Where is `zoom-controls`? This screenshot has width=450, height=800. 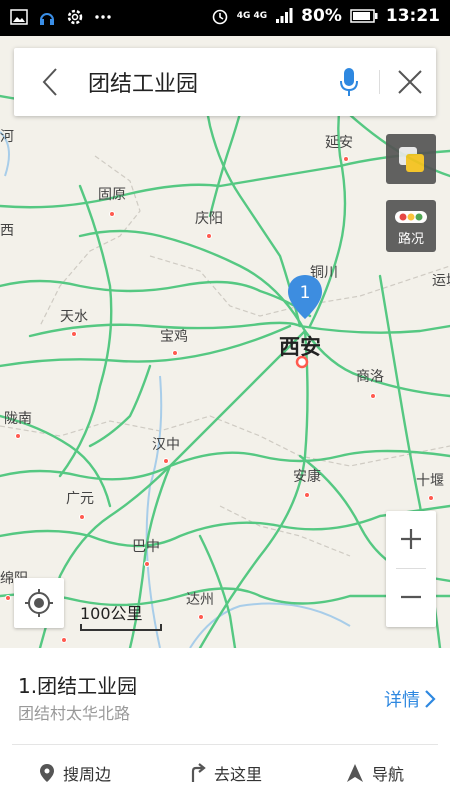
zoom-controls is located at coordinates (411, 569).